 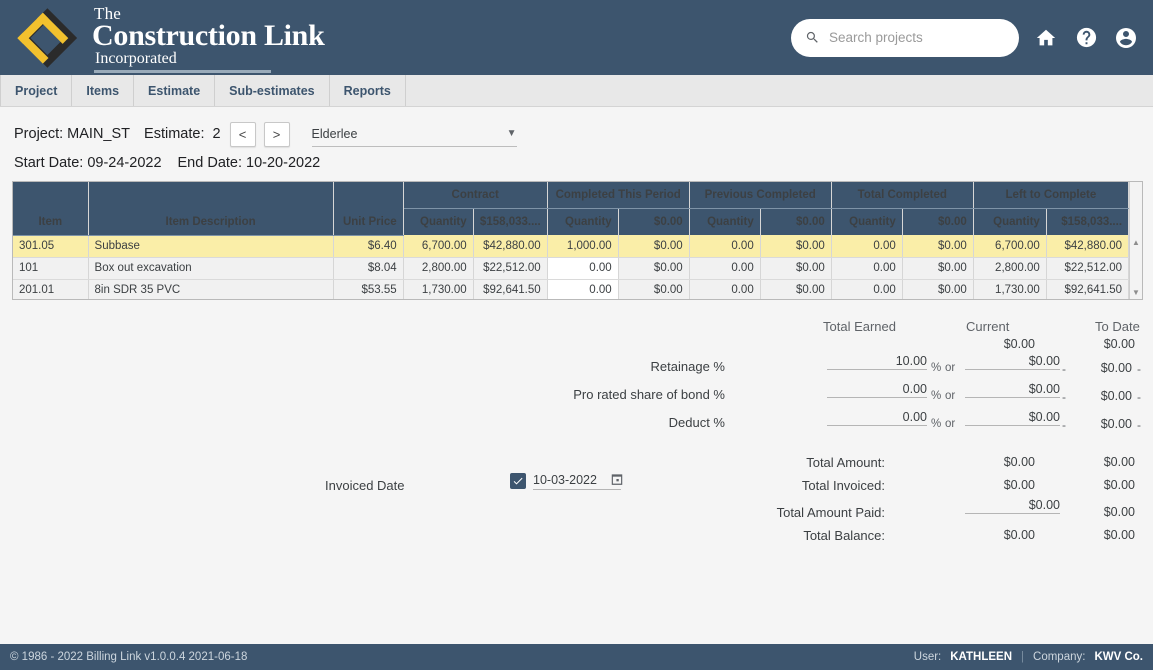 What do you see at coordinates (618, 195) in the screenshot?
I see `group-completed-this-period: Completed This Period` at bounding box center [618, 195].